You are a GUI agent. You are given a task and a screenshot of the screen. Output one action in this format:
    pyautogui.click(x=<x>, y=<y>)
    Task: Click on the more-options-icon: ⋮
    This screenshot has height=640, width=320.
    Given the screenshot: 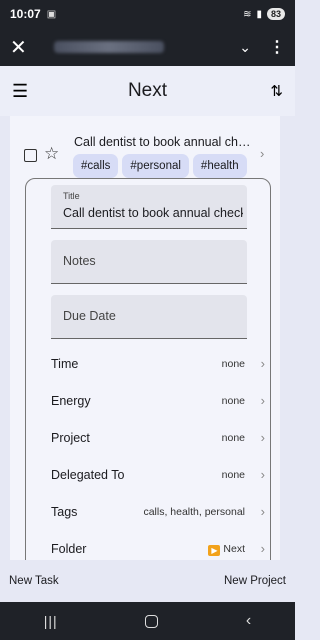 What is the action you would take?
    pyautogui.click(x=277, y=47)
    